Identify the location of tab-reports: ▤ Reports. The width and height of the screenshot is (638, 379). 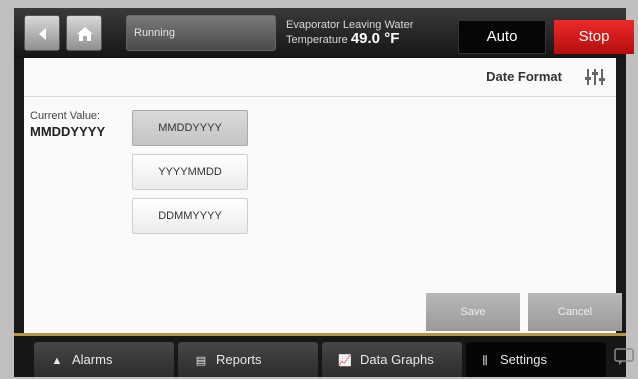
(248, 359).